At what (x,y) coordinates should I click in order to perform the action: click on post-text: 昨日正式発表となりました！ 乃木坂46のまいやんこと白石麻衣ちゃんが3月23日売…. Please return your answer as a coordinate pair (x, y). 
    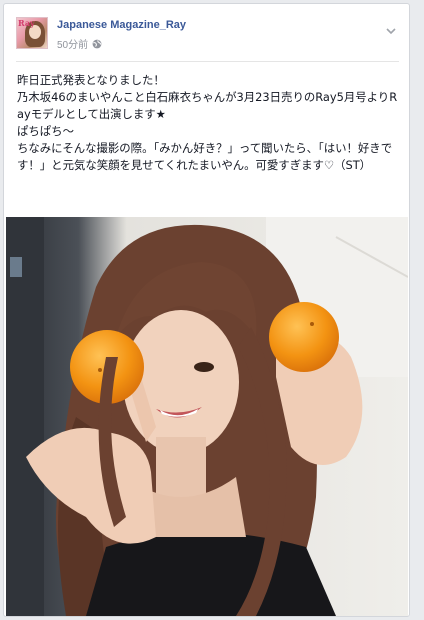
    Looking at the image, I should click on (210, 123).